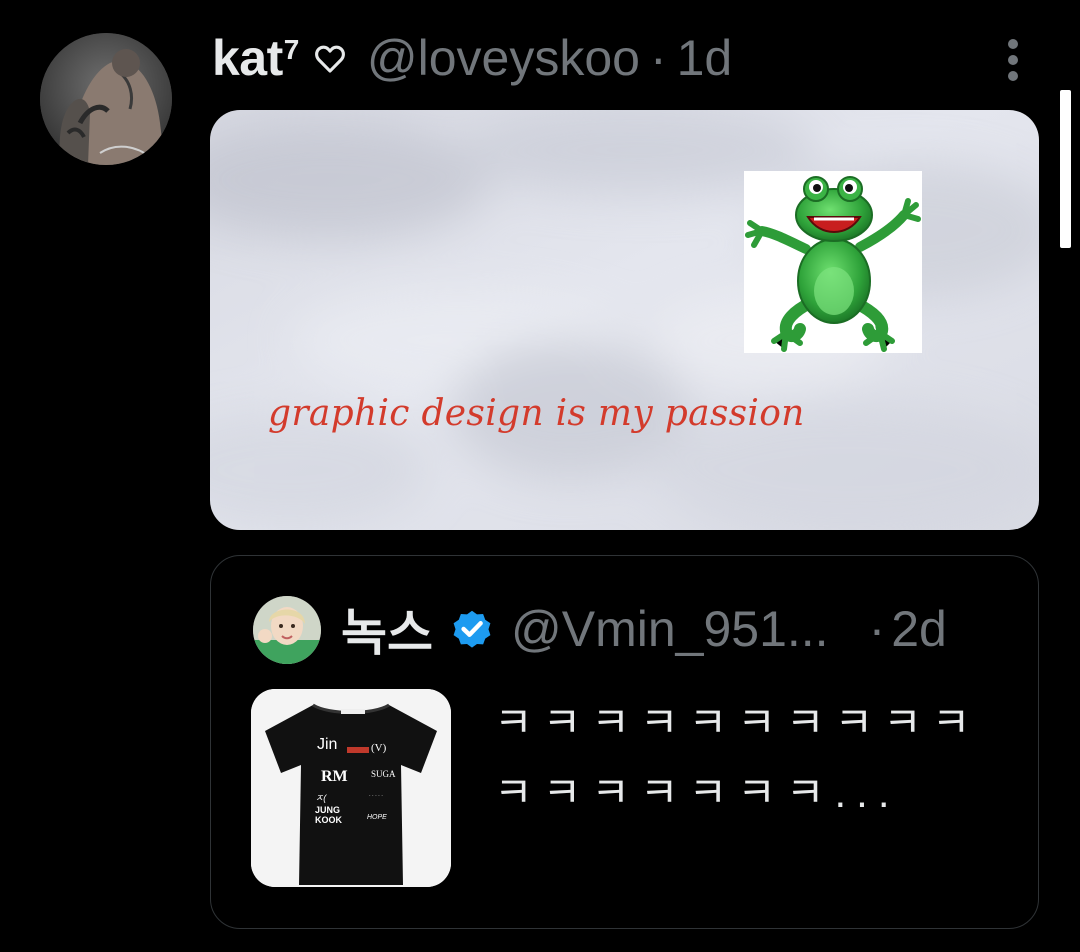  What do you see at coordinates (330, 59) in the screenshot?
I see `heart-outline-icon` at bounding box center [330, 59].